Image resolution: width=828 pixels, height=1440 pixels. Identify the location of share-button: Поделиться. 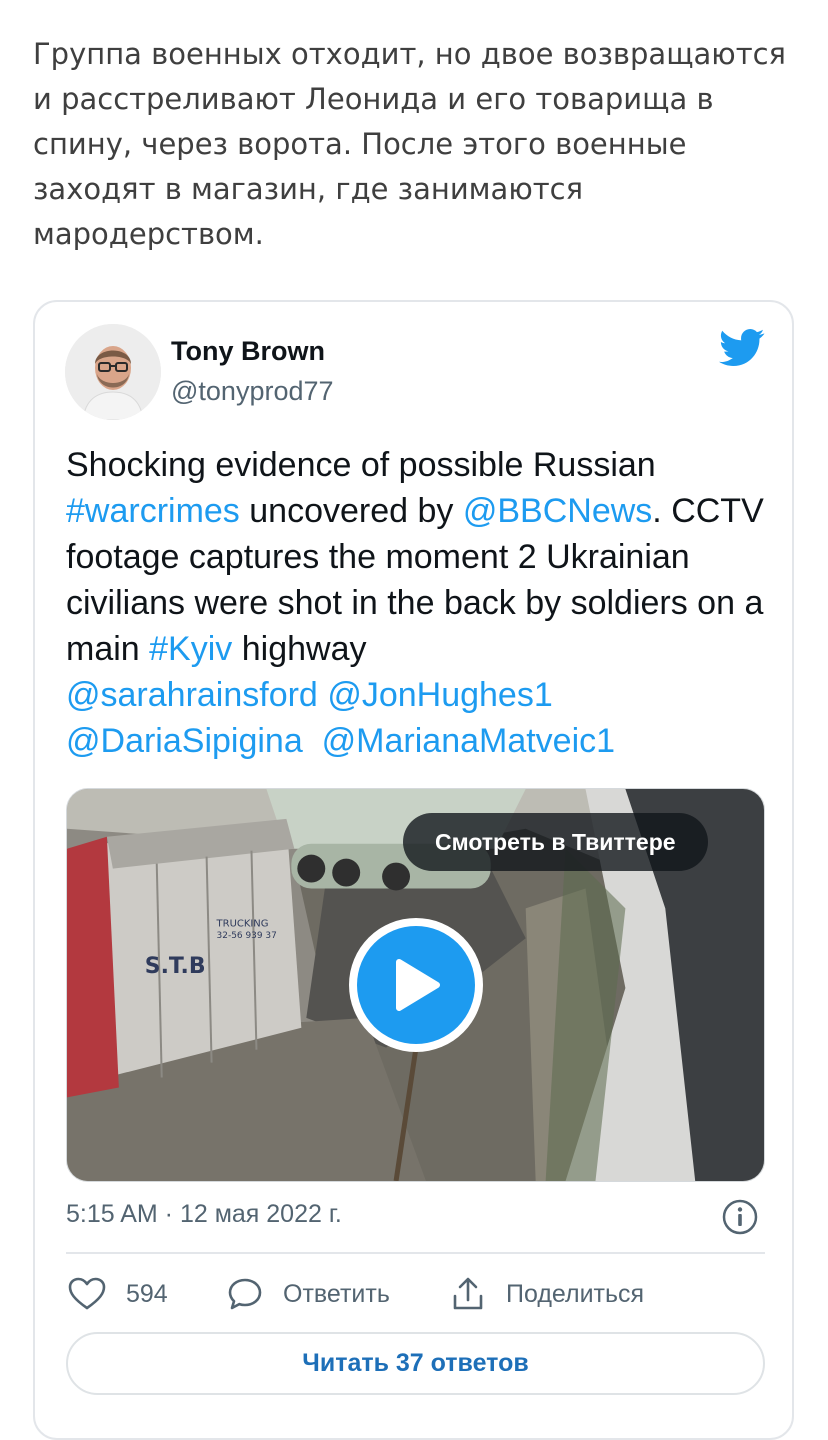
(547, 1294).